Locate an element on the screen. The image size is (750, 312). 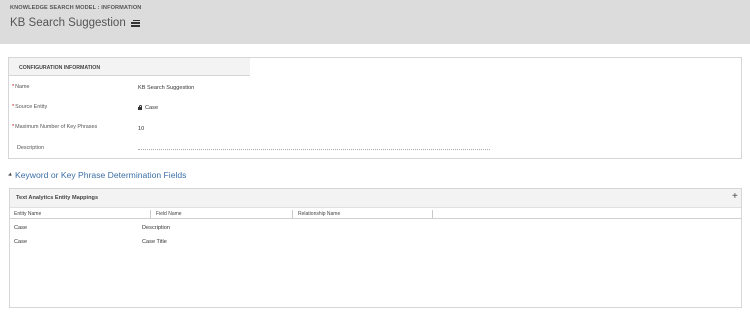
name-field: KB Search Suggestion is located at coordinates (166, 88).